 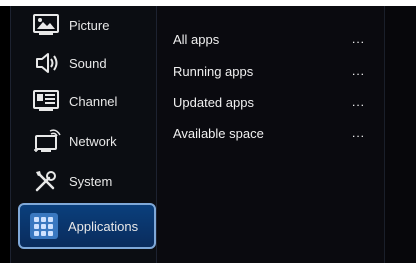 I want to click on row-label: Available space, so click(x=218, y=133).